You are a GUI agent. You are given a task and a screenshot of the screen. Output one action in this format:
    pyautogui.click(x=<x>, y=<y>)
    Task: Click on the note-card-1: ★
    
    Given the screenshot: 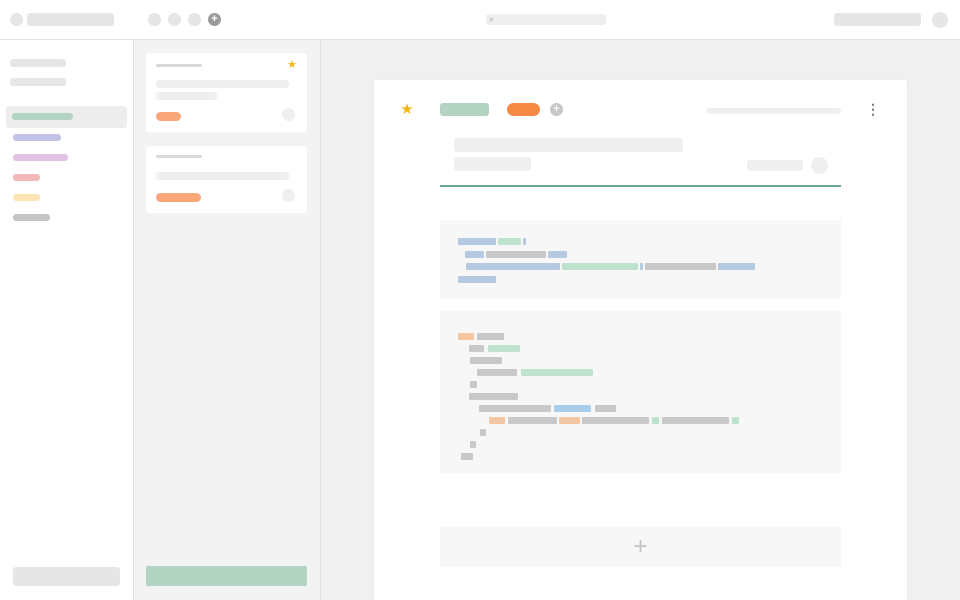 What is the action you would take?
    pyautogui.click(x=226, y=92)
    